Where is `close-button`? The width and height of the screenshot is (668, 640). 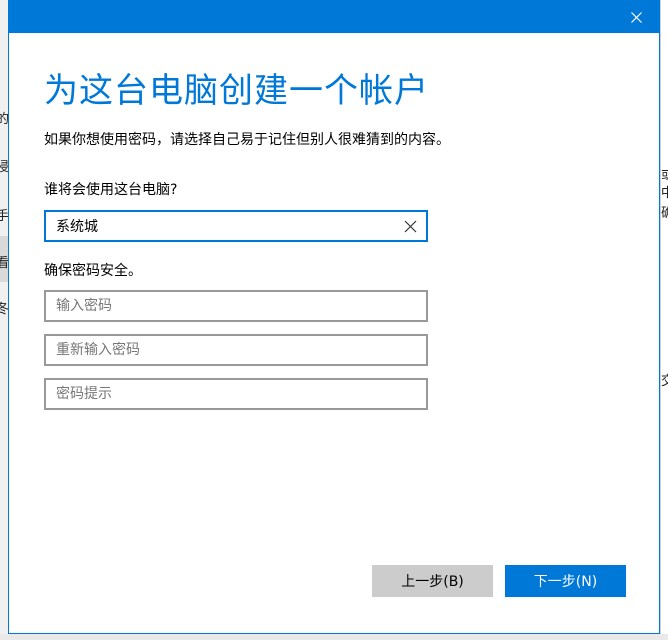
close-button is located at coordinates (636, 17).